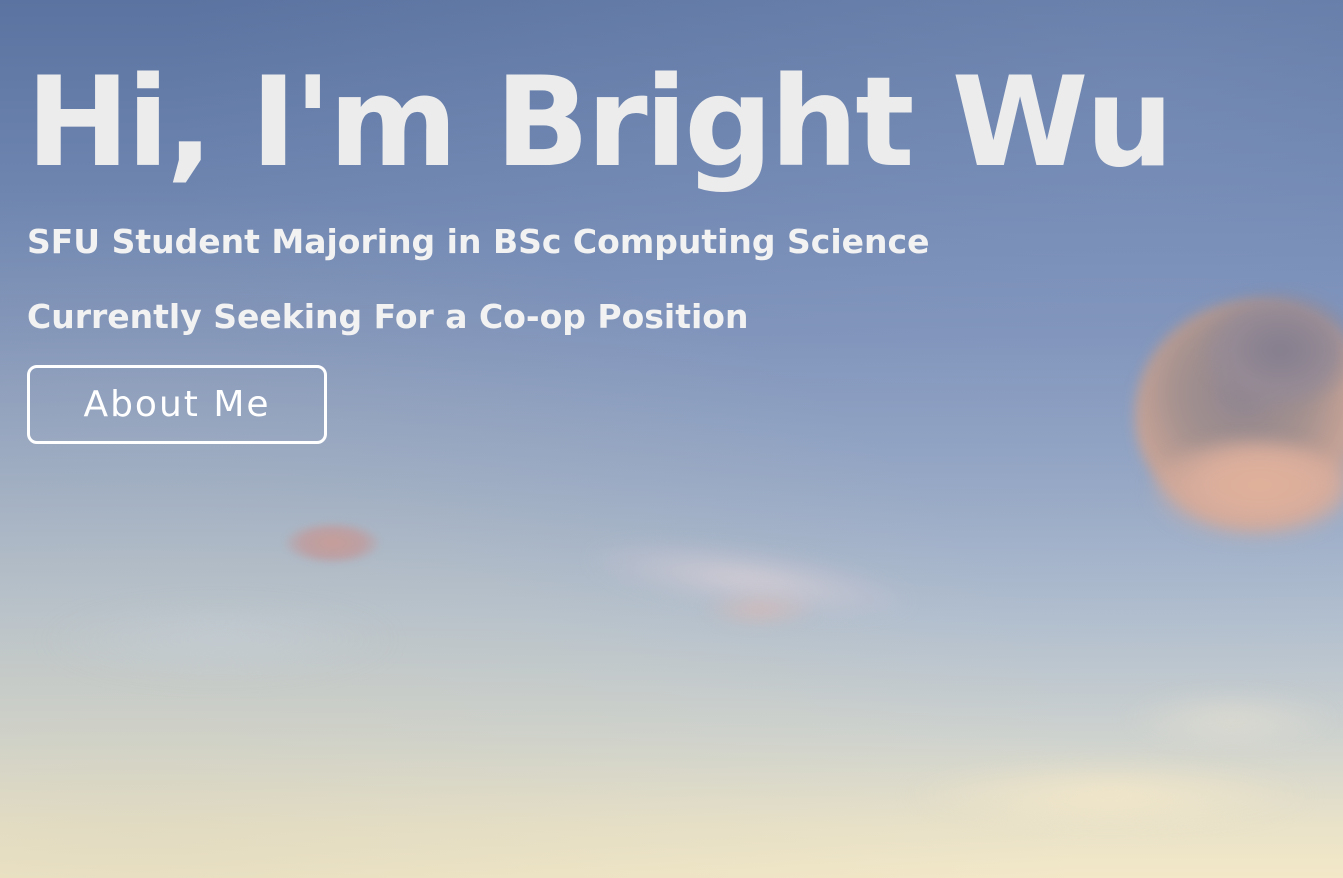 Image resolution: width=1343 pixels, height=878 pixels. Describe the element at coordinates (600, 123) in the screenshot. I see `hero-title: Hi, I'm Bright Wu` at that location.